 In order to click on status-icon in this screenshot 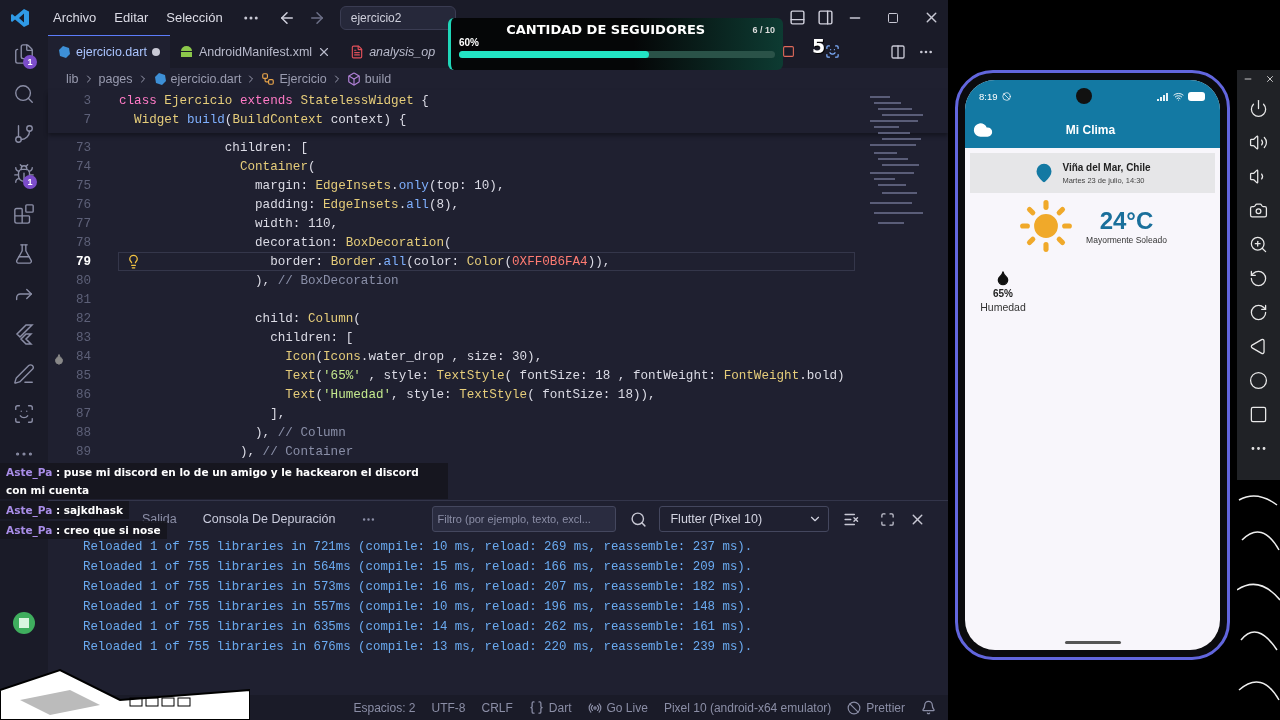, I will do `click(1006, 96)`.